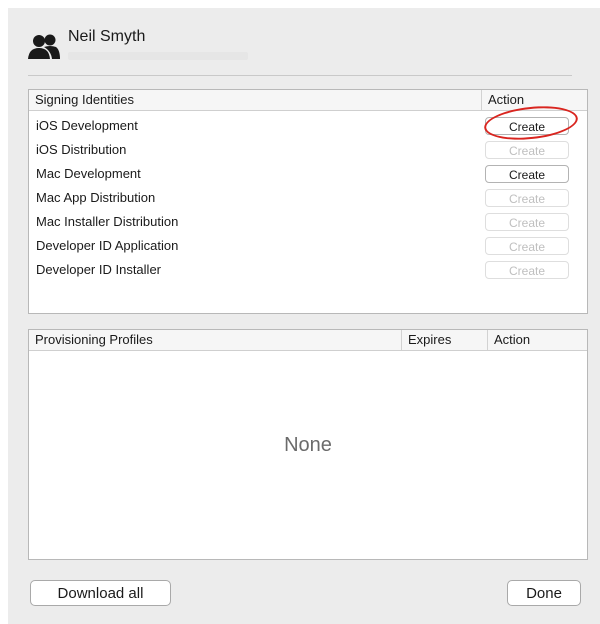  I want to click on download-all-button: Download all, so click(100, 593).